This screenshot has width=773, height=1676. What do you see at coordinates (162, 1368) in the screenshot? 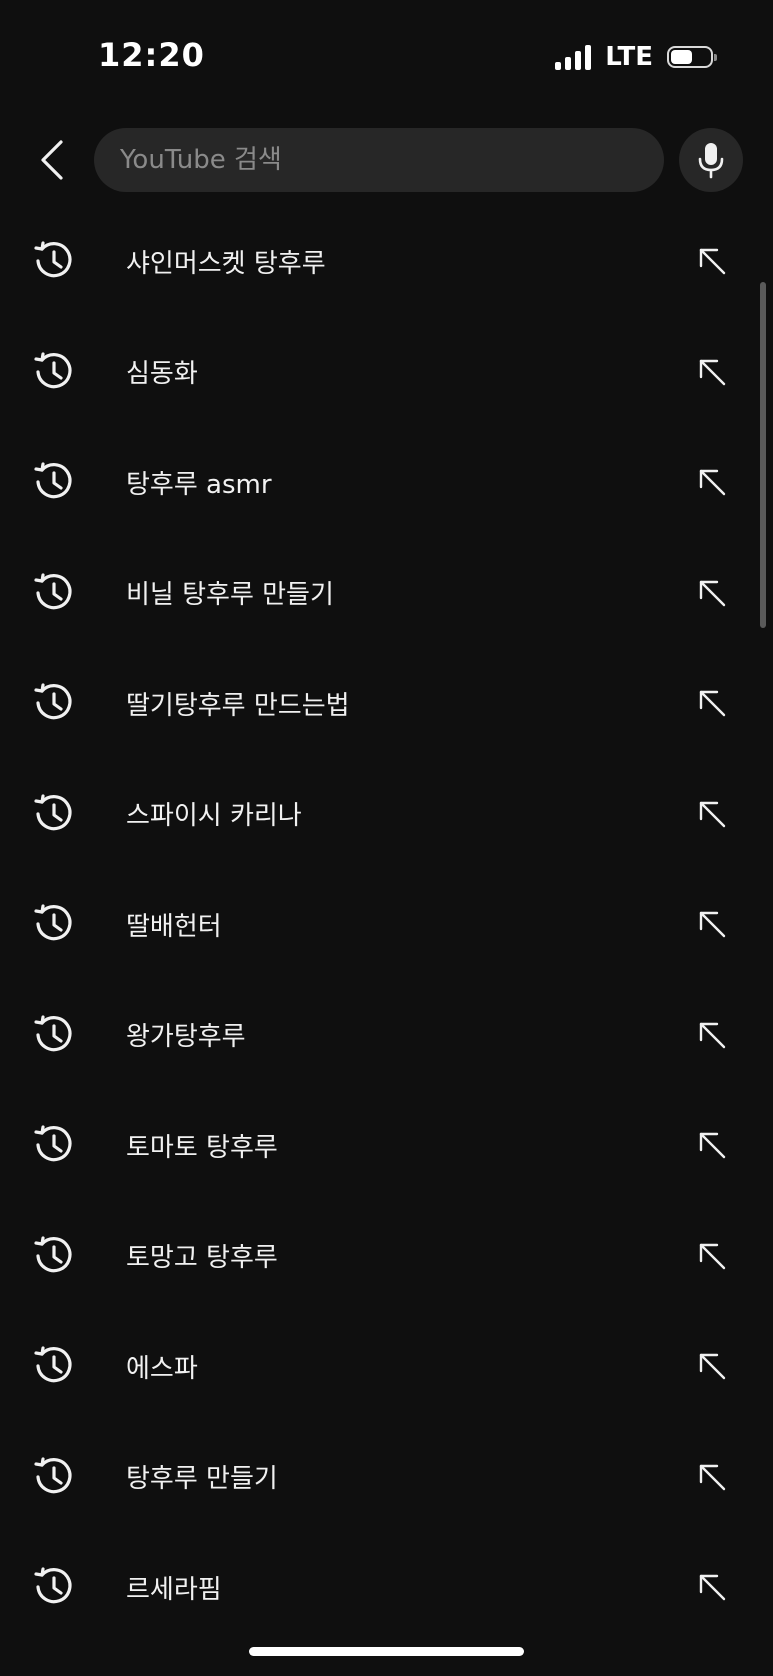
I see `suggestion-text: 에스파` at bounding box center [162, 1368].